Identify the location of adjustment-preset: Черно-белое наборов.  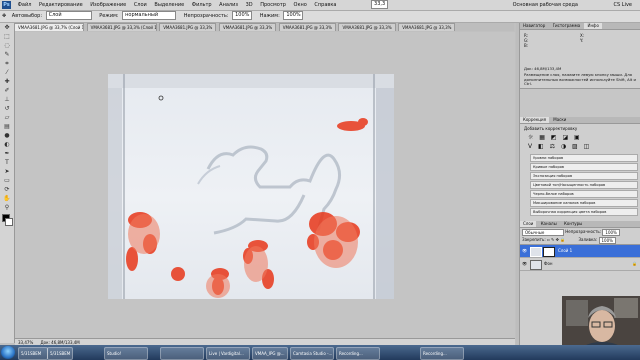
(584, 194).